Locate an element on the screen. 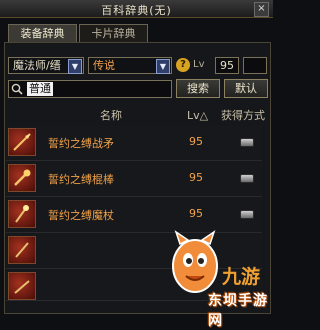 The image size is (320, 330). lv-max-input is located at coordinates (255, 65).